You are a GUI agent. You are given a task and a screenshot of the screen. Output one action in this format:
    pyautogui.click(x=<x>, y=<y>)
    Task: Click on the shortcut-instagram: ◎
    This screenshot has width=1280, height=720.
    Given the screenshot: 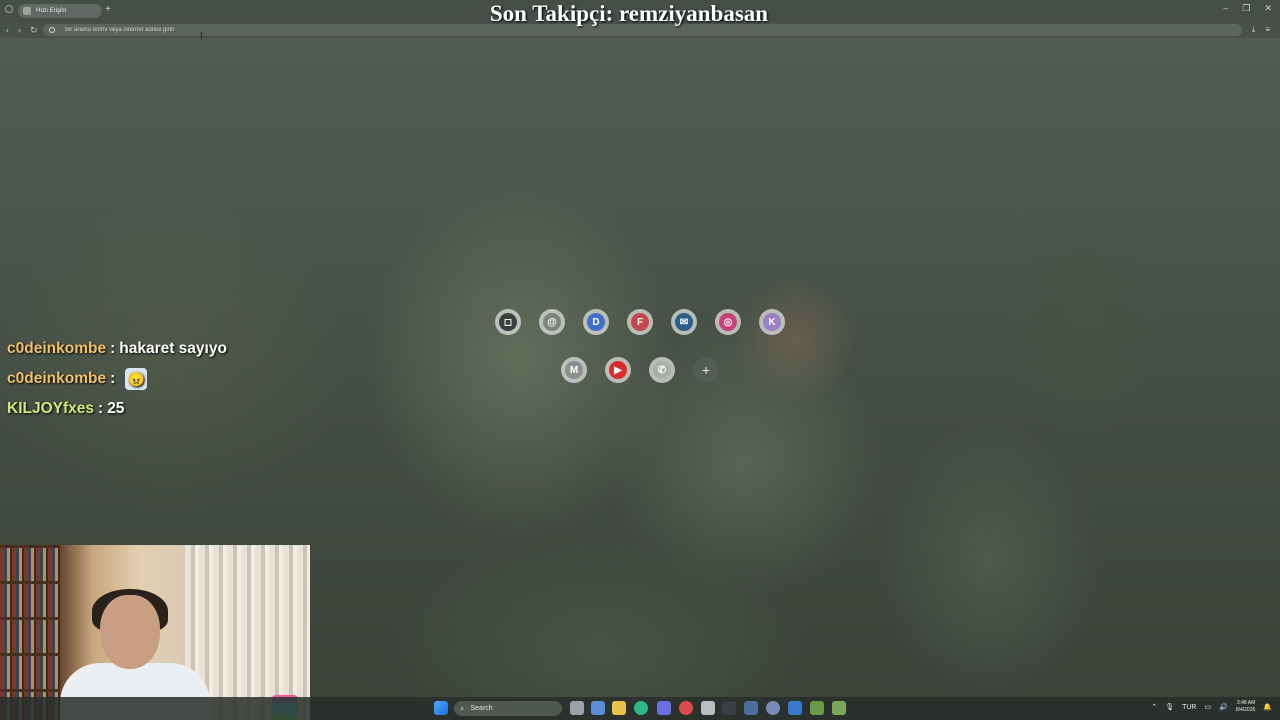 What is the action you would take?
    pyautogui.click(x=728, y=322)
    